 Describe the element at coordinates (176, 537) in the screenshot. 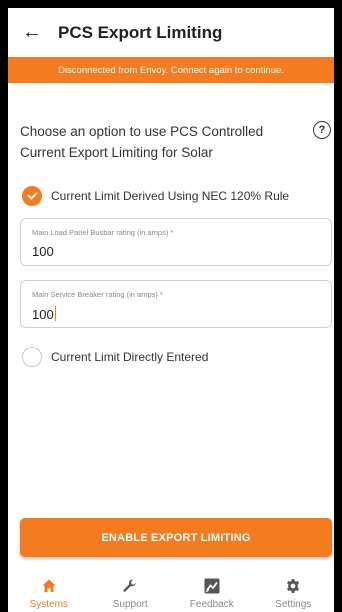

I see `enable-export-limiting-button: ENABLE EXPORT LIMITING` at that location.